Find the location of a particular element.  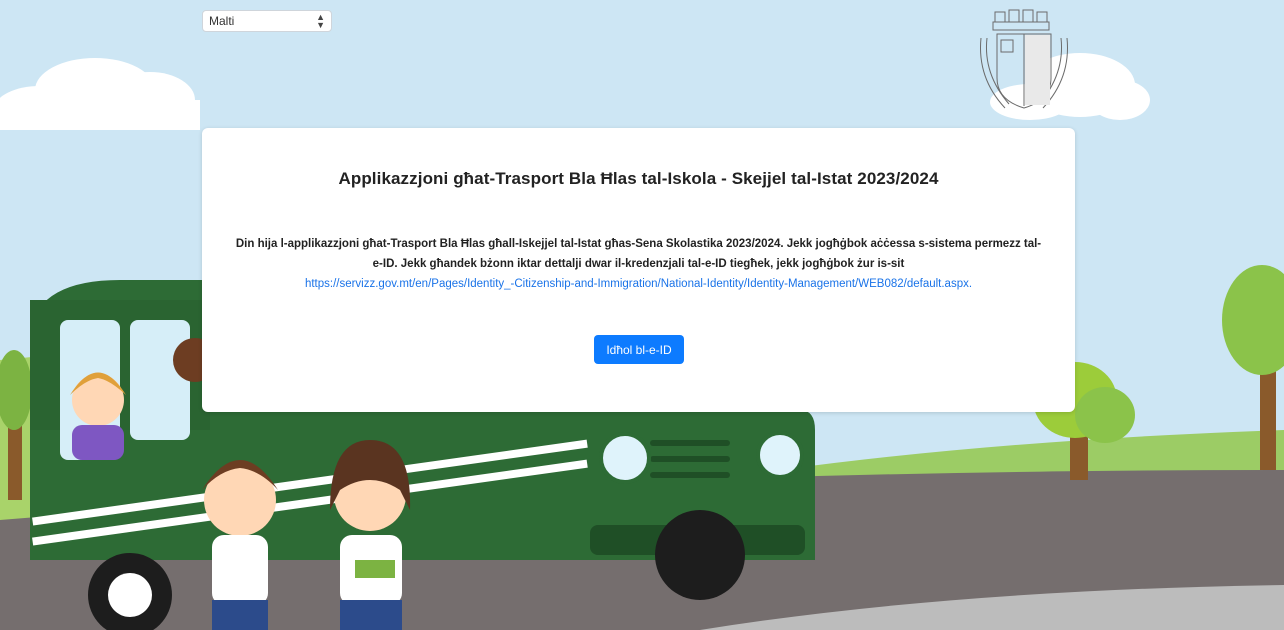

login-eid-button: Idħol bl-e-ID is located at coordinates (639, 349).